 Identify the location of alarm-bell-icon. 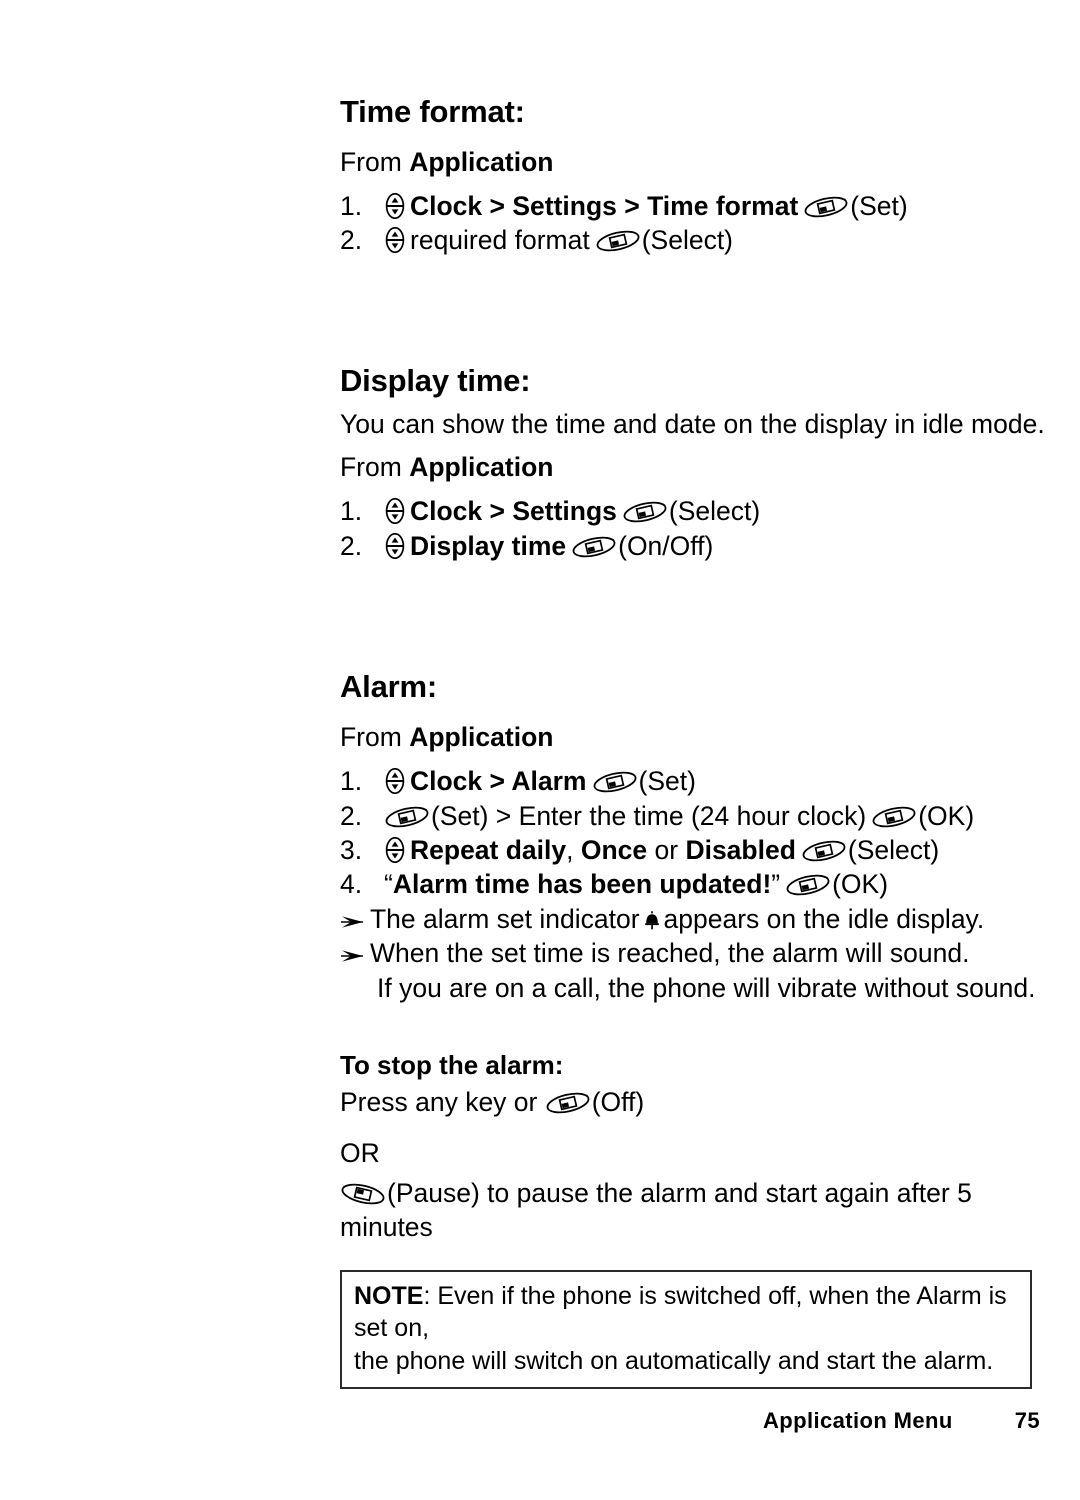
(651, 920).